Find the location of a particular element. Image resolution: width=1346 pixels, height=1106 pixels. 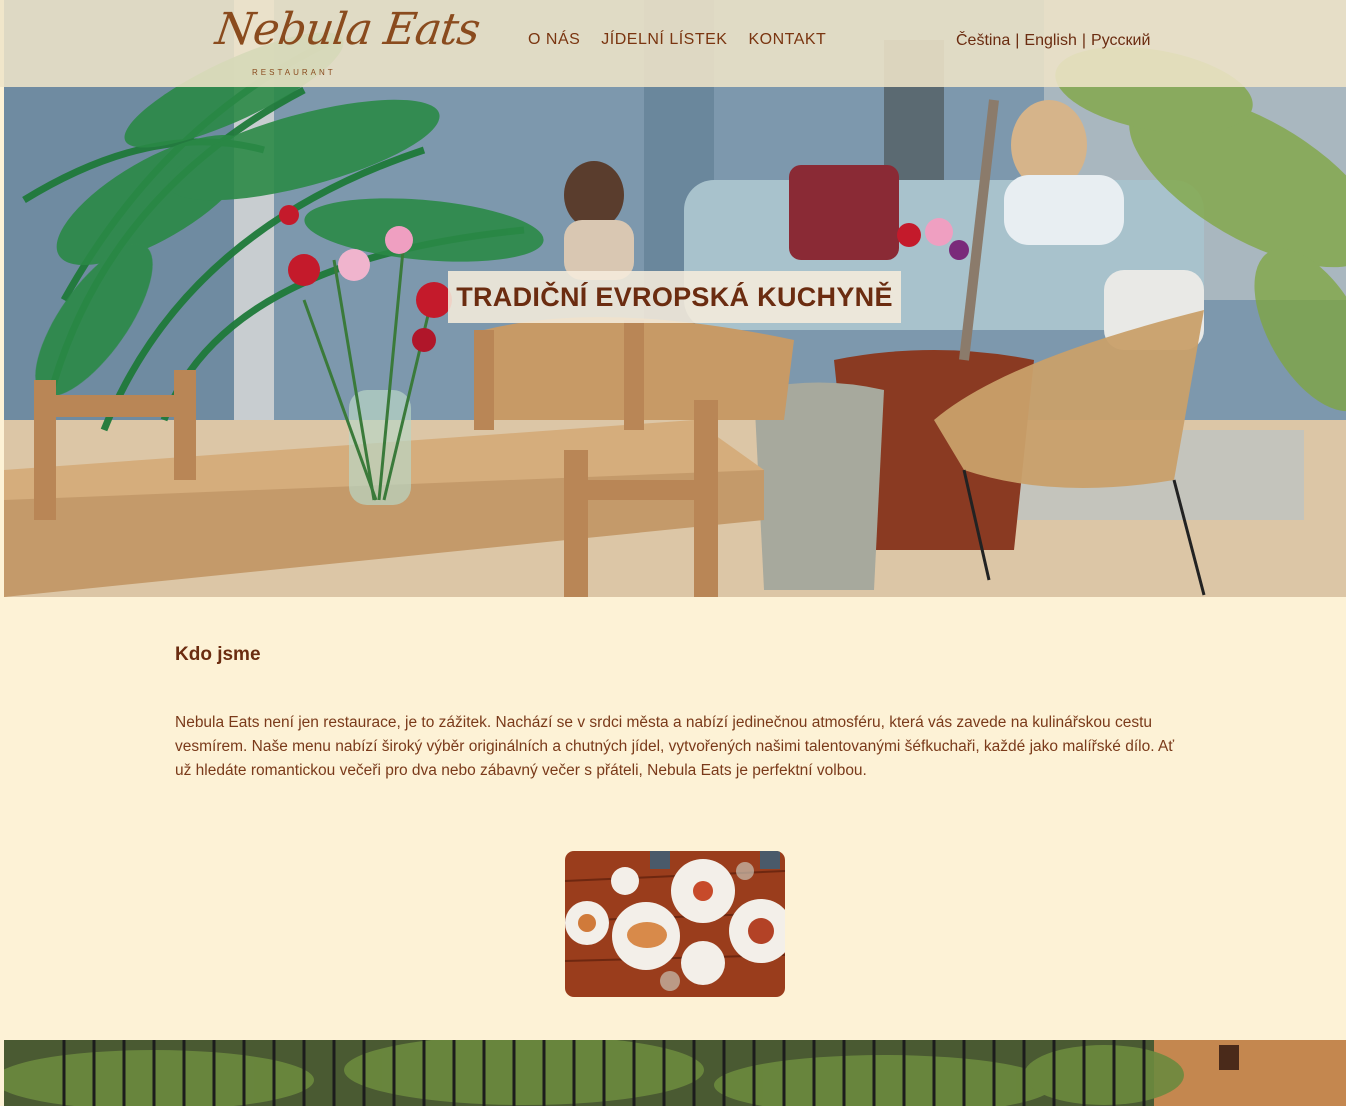

nav-link-about: O NÁS is located at coordinates (554, 40).